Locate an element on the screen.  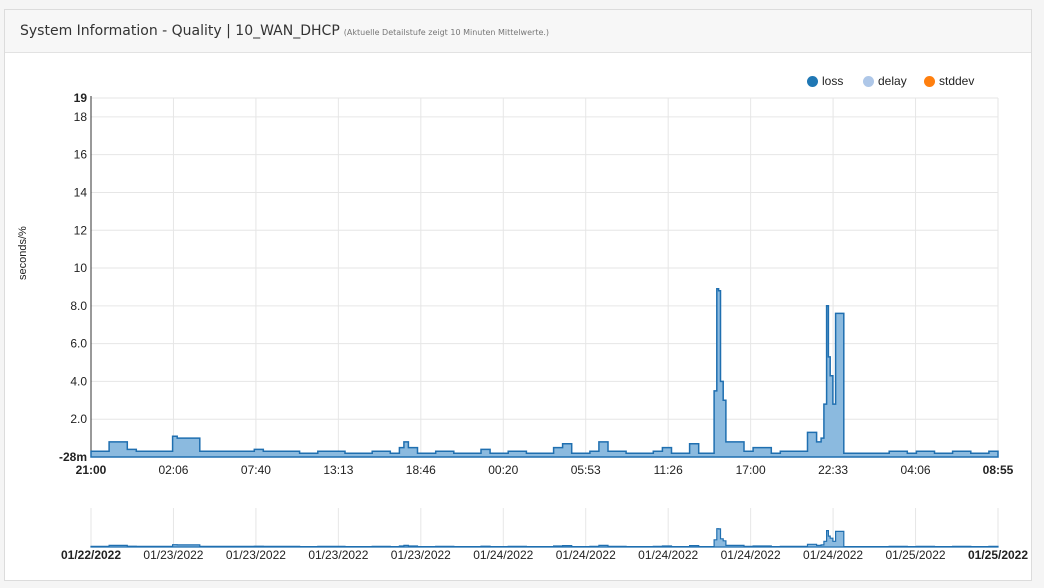
y-tick-label: -28m is located at coordinates (73, 457).